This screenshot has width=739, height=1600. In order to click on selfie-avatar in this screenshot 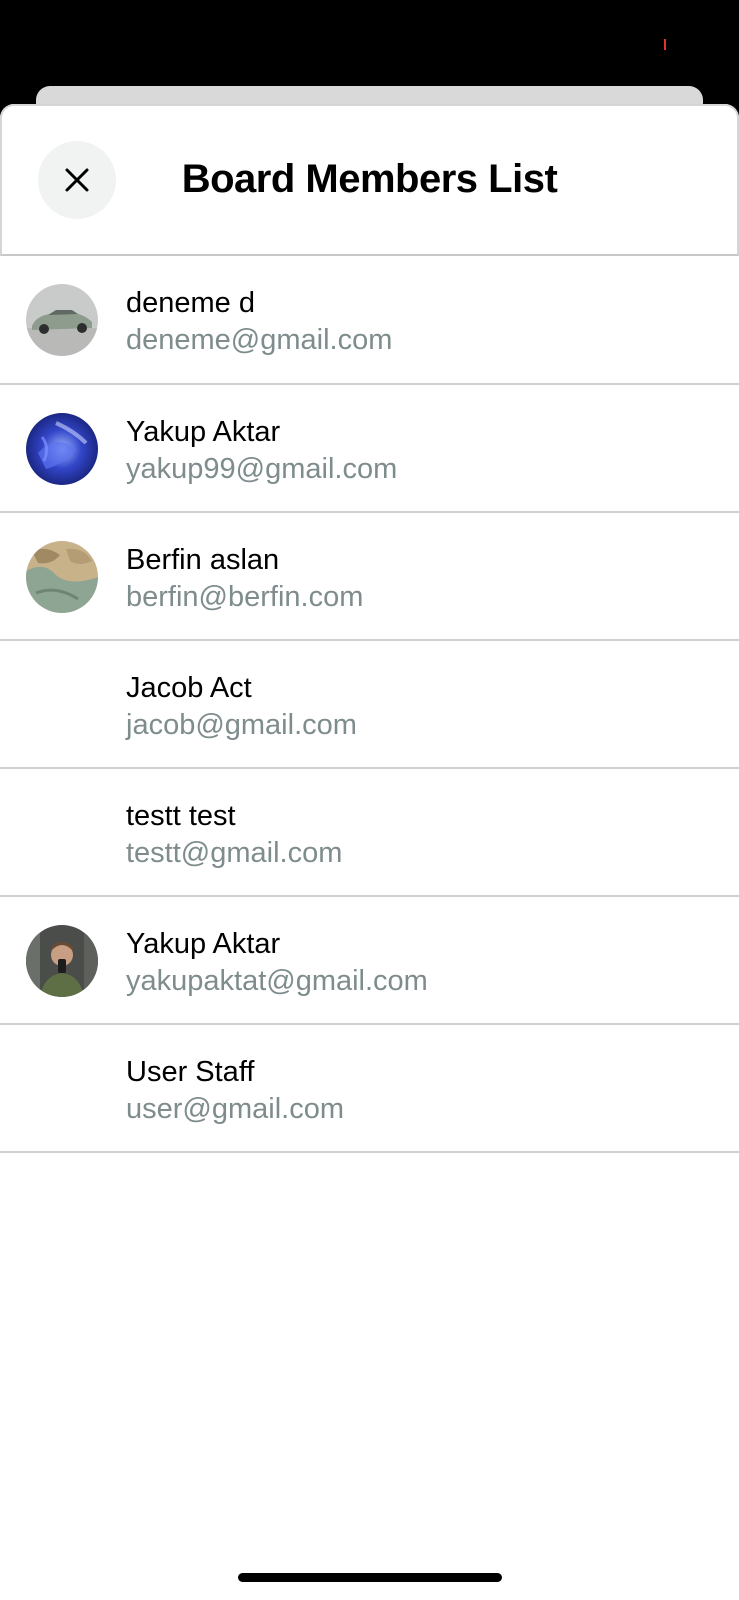, I will do `click(62, 961)`.